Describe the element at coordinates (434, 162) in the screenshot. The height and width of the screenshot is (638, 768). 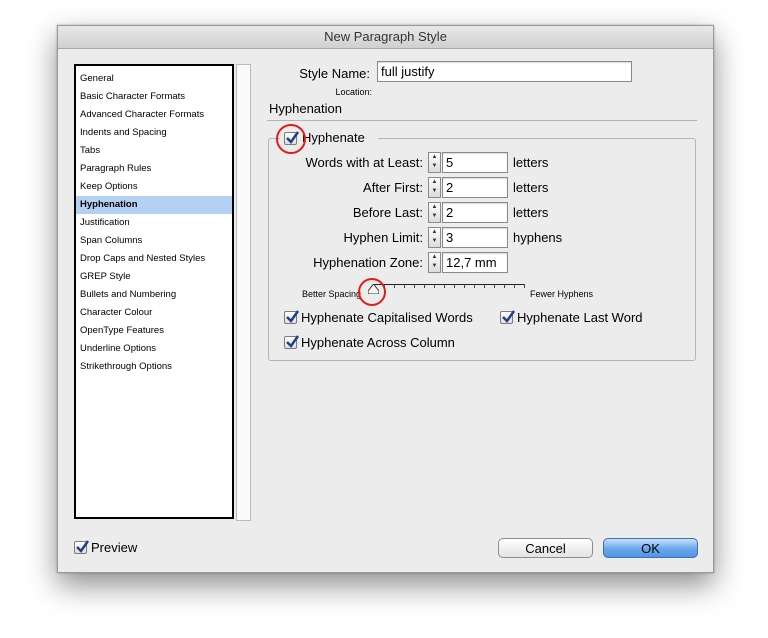
I see `words-min-stepper: ▲ ▼` at that location.